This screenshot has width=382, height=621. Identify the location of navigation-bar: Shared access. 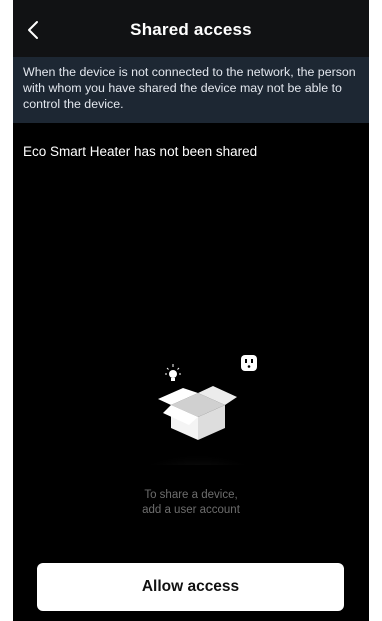
(191, 28).